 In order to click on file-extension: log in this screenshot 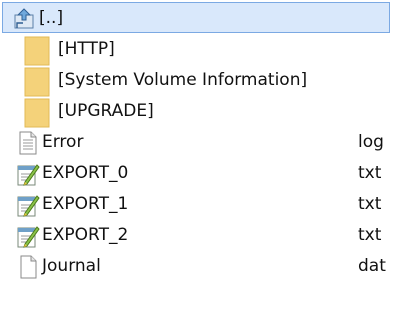, I will do `click(371, 142)`.